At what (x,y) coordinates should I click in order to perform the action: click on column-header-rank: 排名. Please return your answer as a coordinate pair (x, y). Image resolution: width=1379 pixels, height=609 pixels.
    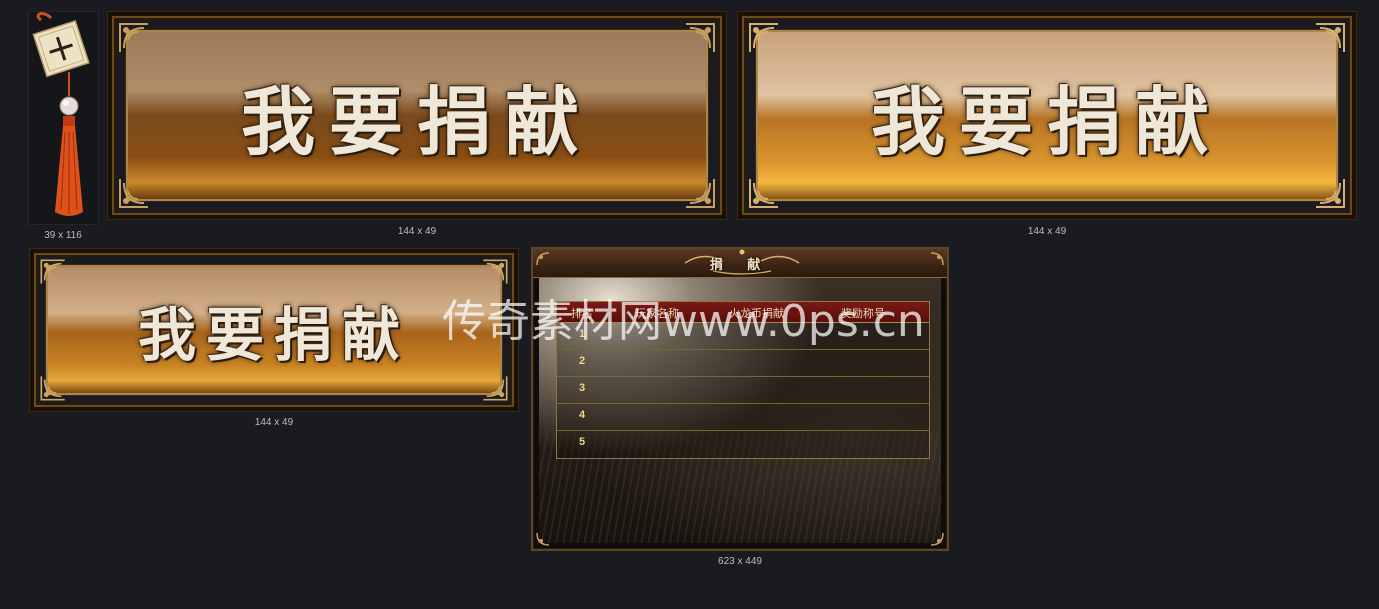
    Looking at the image, I should click on (582, 313).